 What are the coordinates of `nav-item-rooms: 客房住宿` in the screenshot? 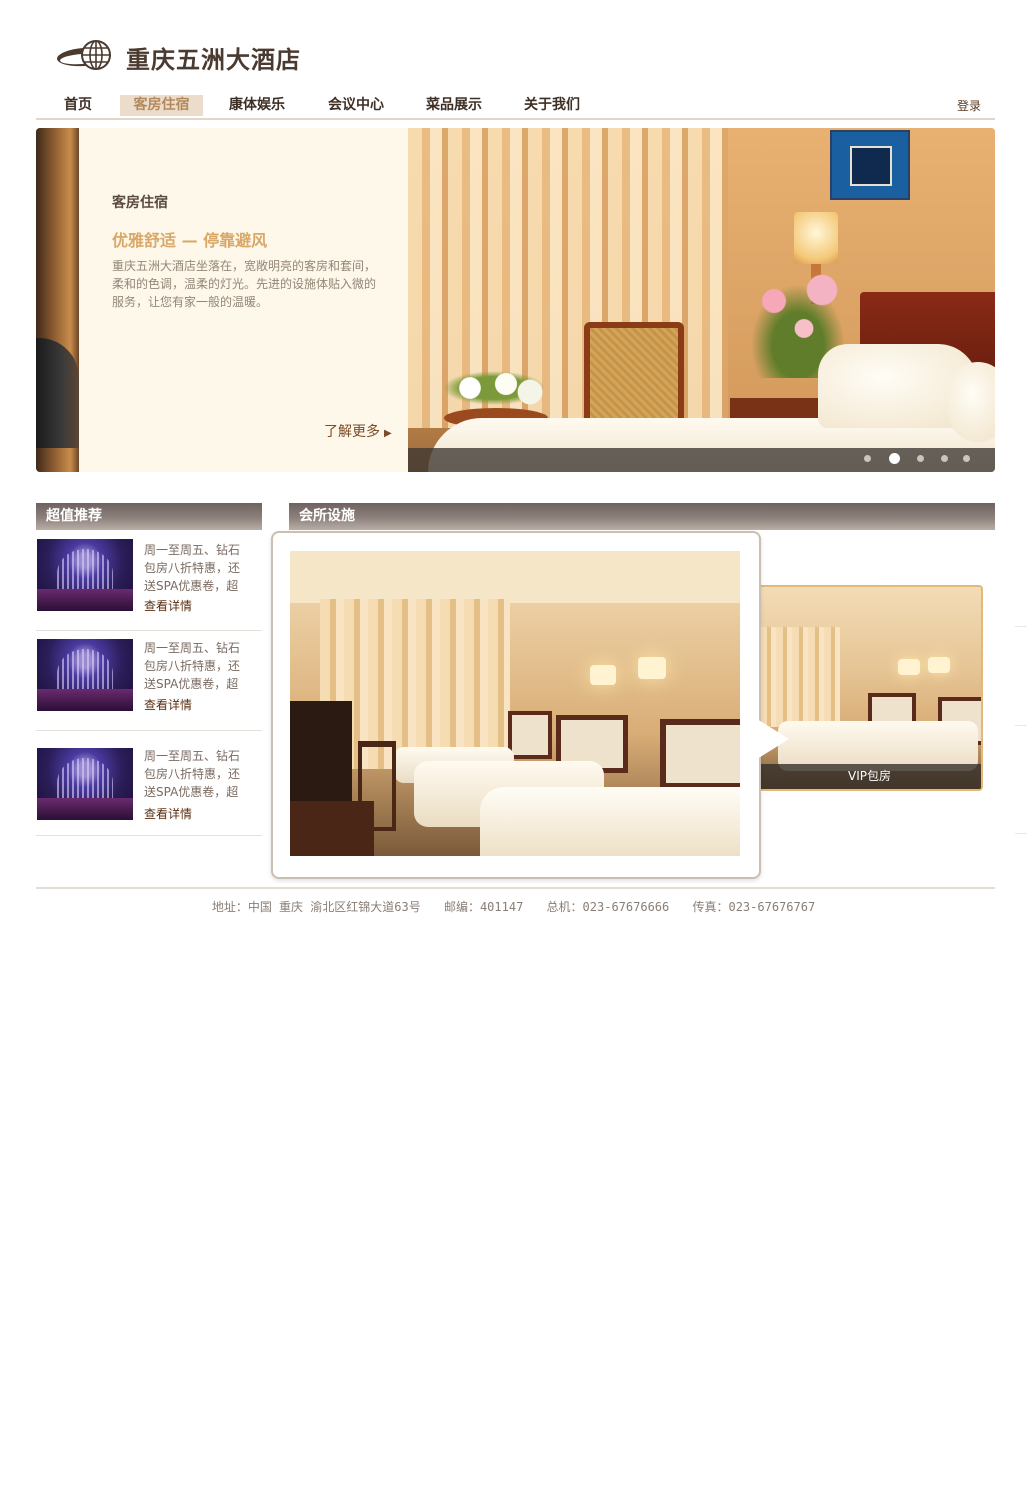 It's located at (161, 105).